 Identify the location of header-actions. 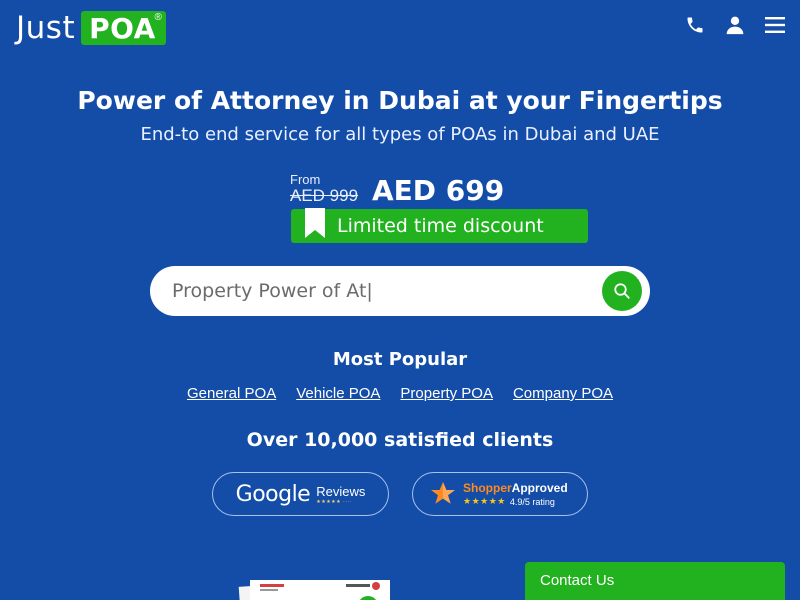
(735, 25).